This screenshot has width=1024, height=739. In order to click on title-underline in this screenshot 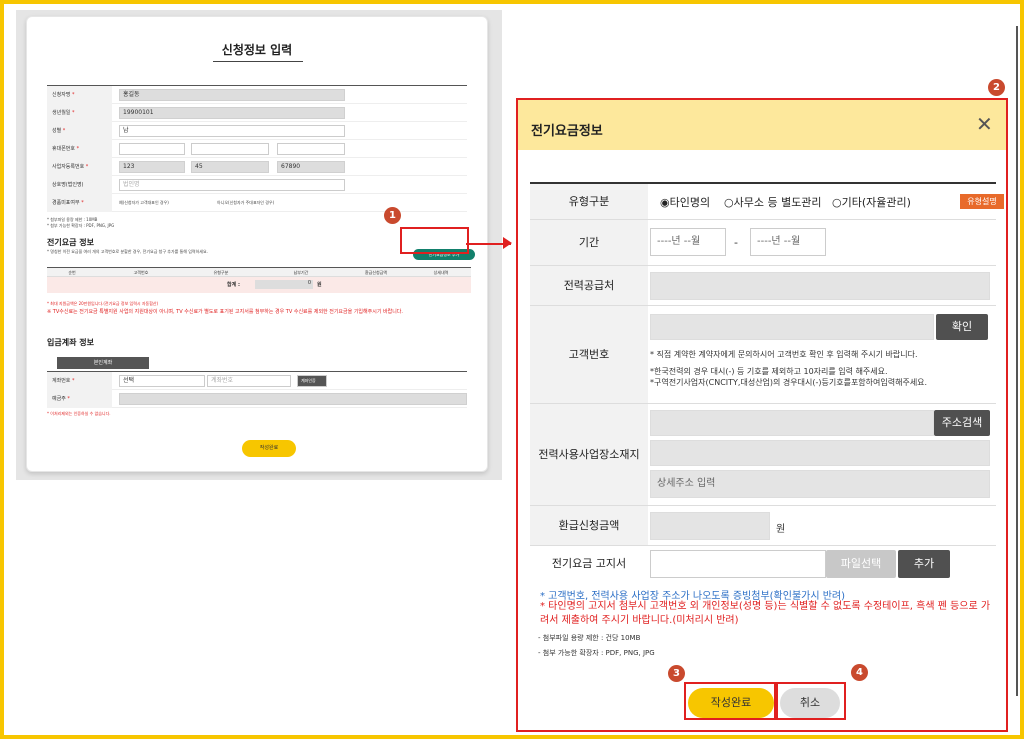, I will do `click(258, 61)`.